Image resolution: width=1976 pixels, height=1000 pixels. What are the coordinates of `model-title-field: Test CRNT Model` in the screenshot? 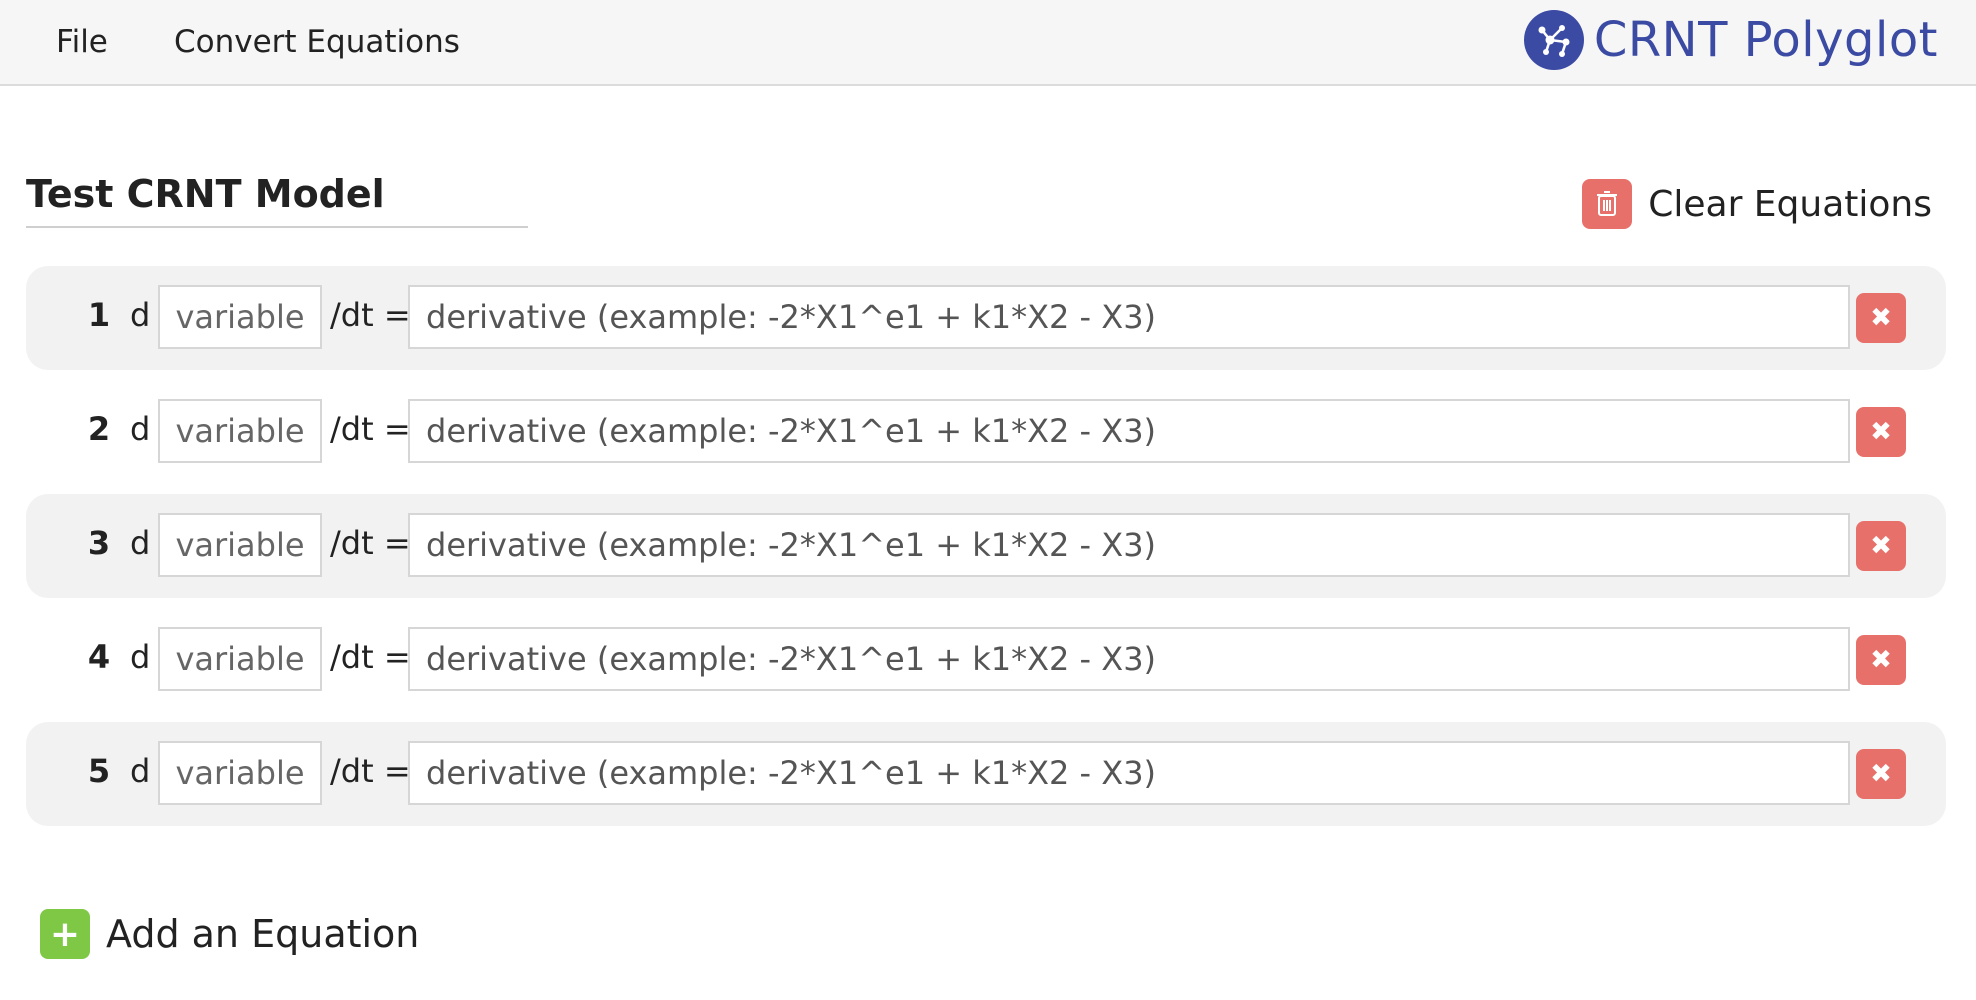 It's located at (277, 197).